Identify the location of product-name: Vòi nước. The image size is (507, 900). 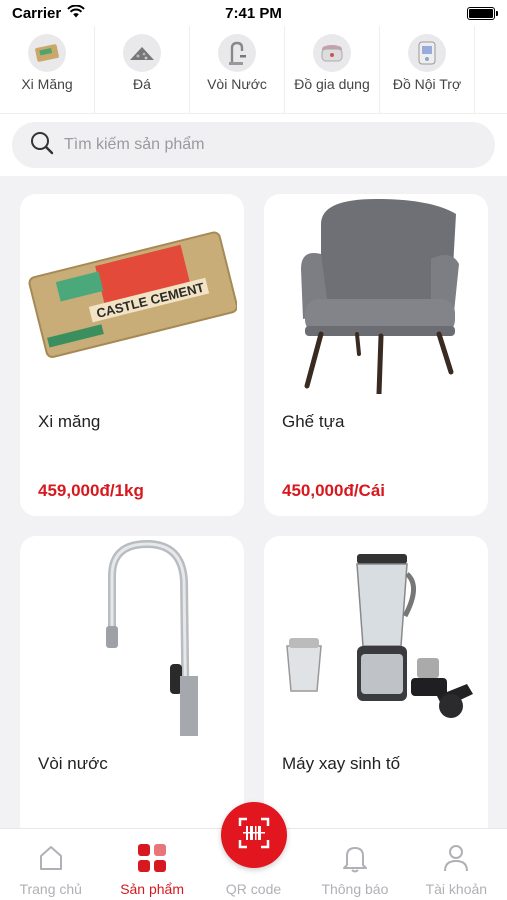
(73, 763).